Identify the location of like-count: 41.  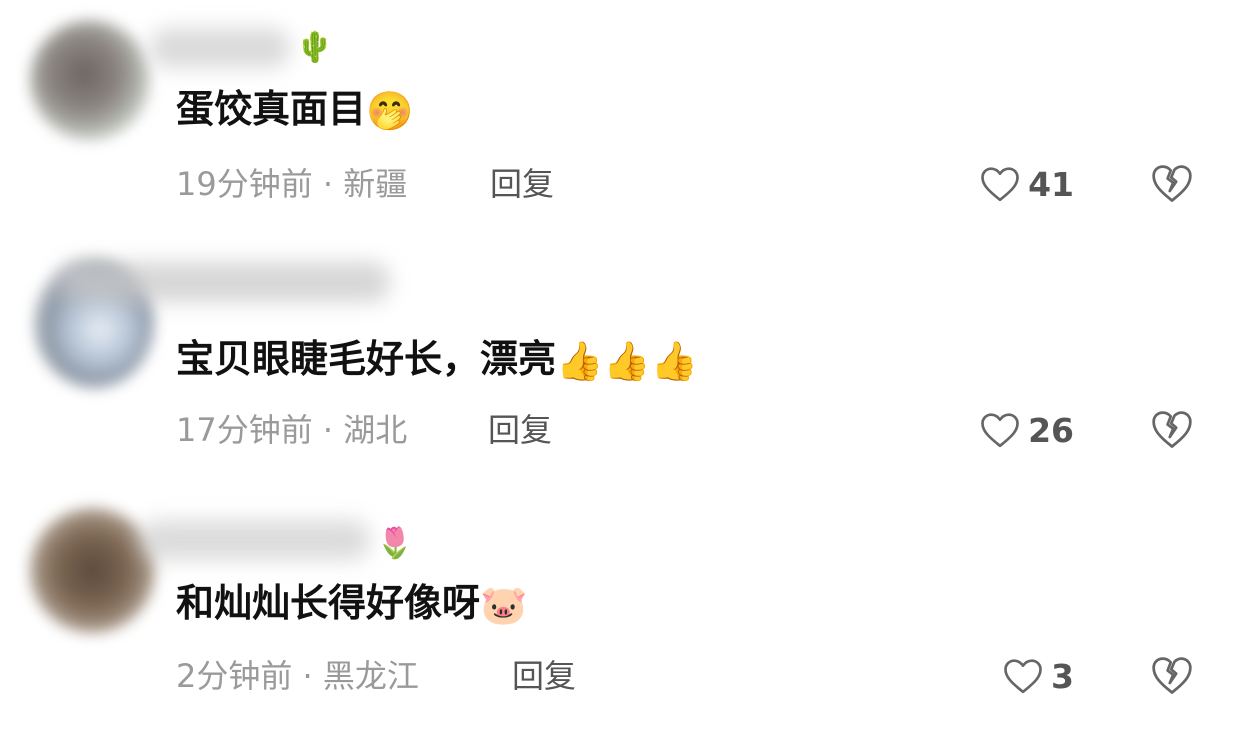
(1051, 184).